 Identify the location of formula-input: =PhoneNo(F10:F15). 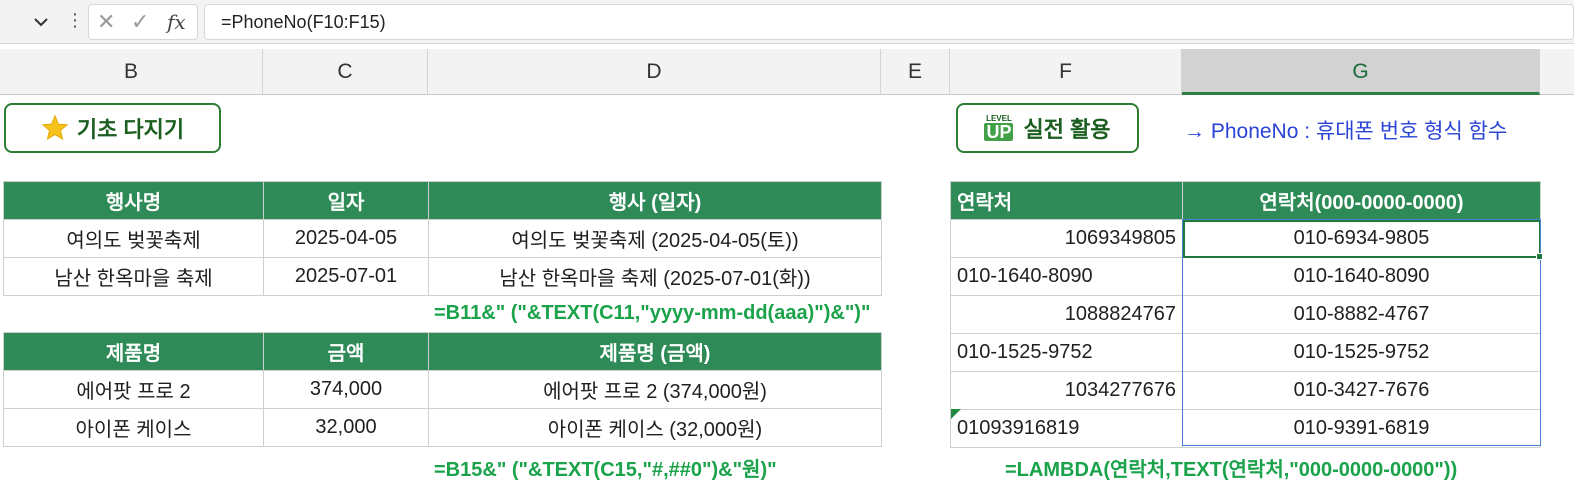
(889, 22).